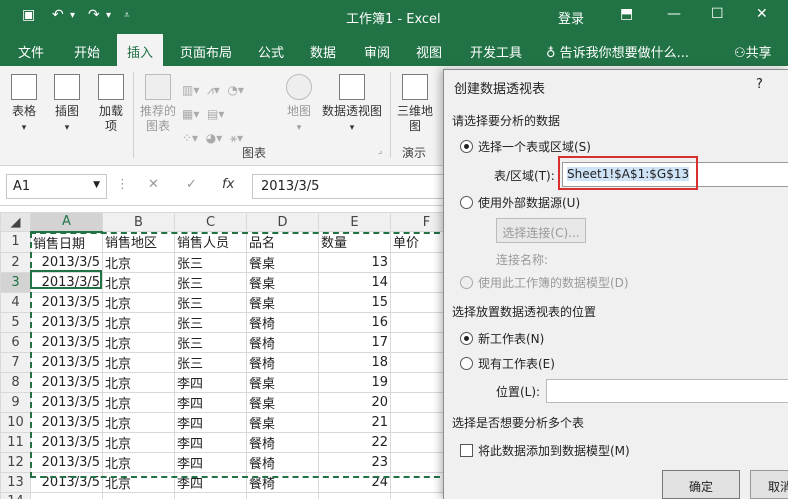 This screenshot has height=499, width=788. What do you see at coordinates (15, 302) in the screenshot?
I see `row-header: 4` at bounding box center [15, 302].